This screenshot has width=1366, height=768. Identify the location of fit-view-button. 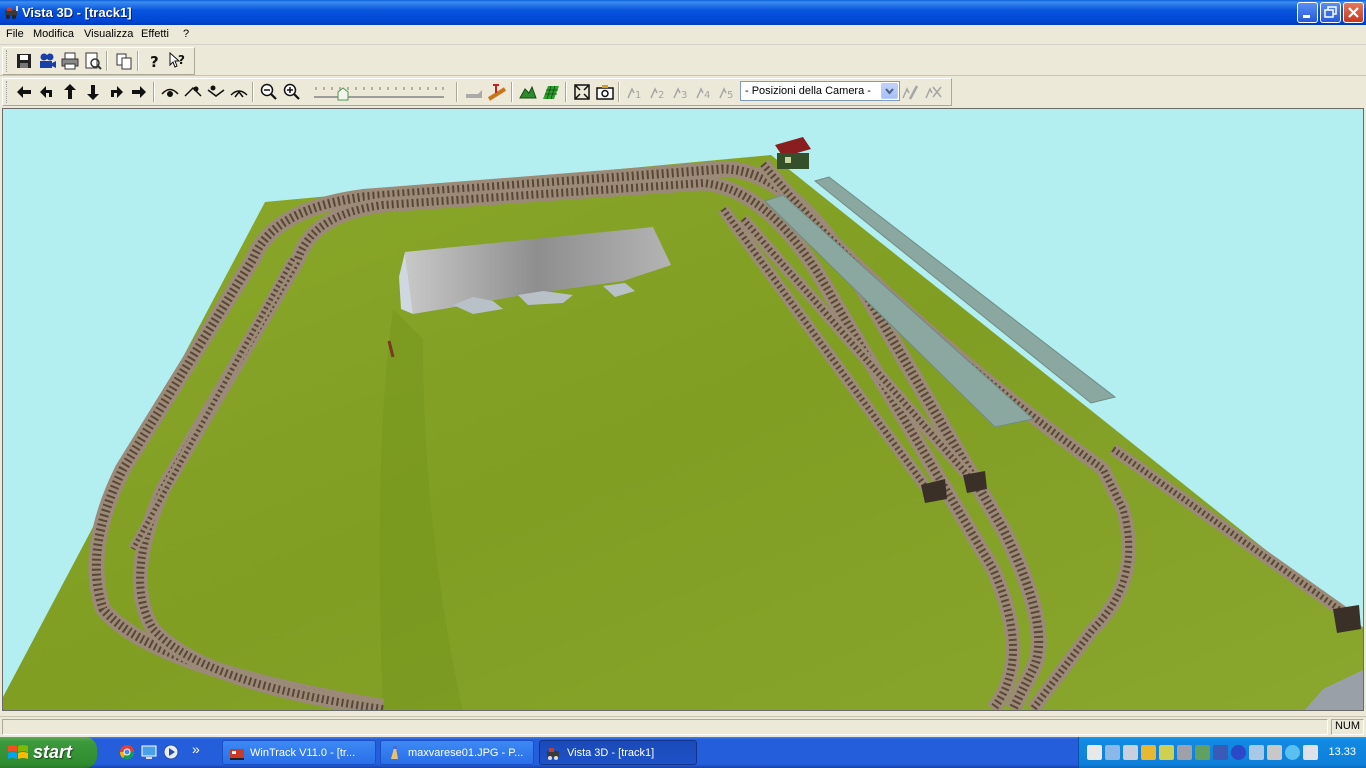
(582, 92).